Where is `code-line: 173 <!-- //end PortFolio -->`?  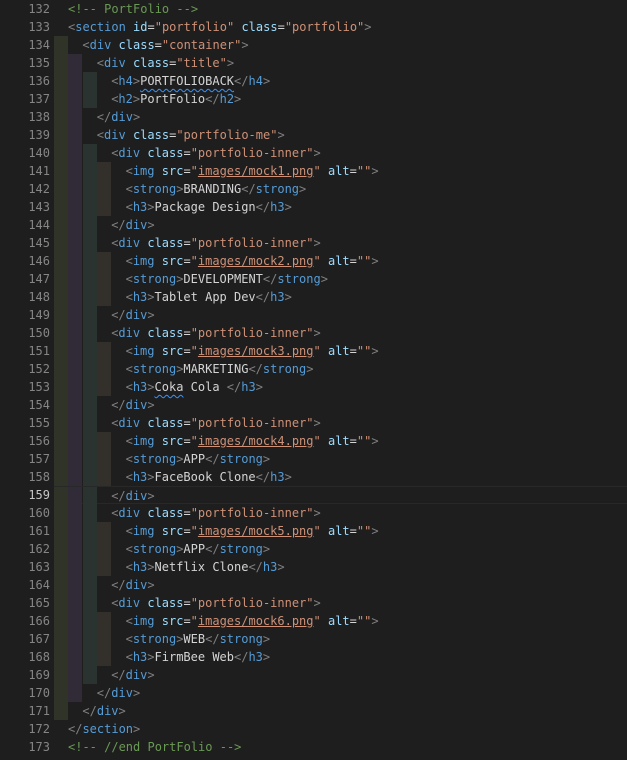 code-line: 173 <!-- //end PortFolio --> is located at coordinates (313, 747).